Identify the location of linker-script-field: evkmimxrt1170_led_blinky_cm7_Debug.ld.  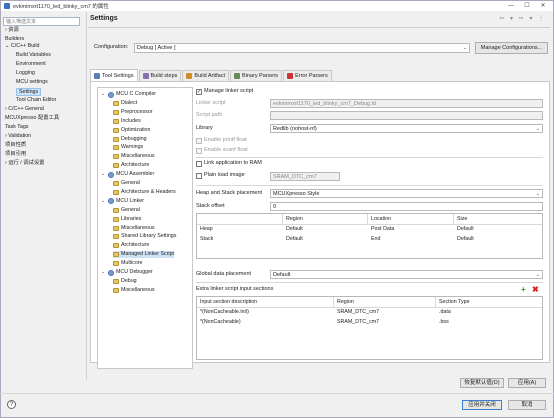
(406, 103).